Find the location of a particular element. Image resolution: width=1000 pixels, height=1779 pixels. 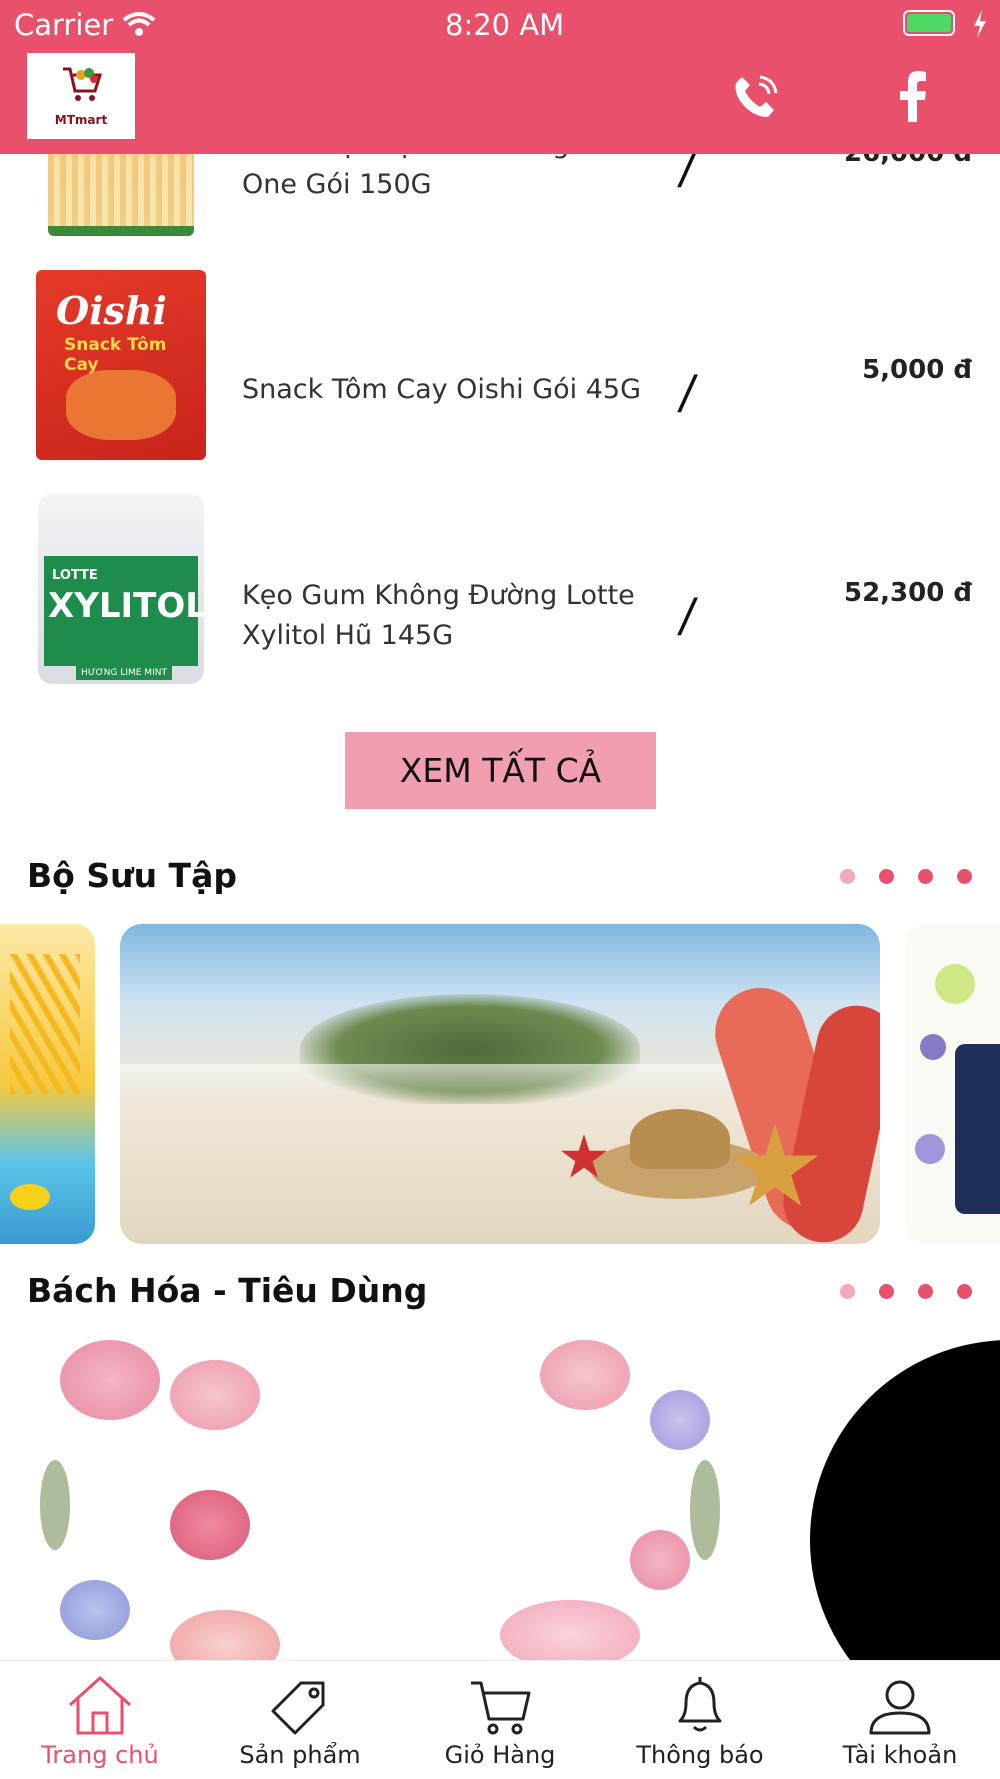

thumb-label: Snack Tôm Cay is located at coordinates (115, 355).